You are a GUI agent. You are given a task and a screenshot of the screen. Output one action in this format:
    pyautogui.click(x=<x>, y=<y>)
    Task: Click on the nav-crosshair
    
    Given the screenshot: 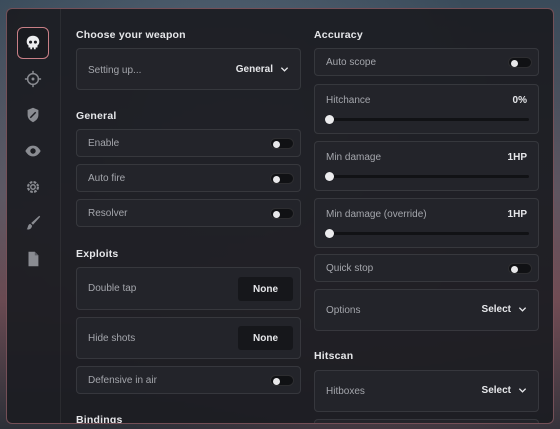 What is the action you would take?
    pyautogui.click(x=33, y=79)
    